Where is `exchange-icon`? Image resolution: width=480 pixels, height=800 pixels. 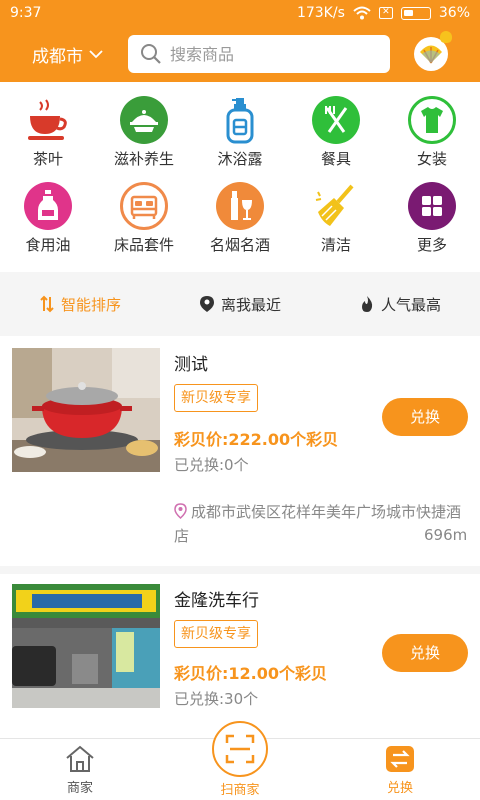 exchange-icon is located at coordinates (400, 759).